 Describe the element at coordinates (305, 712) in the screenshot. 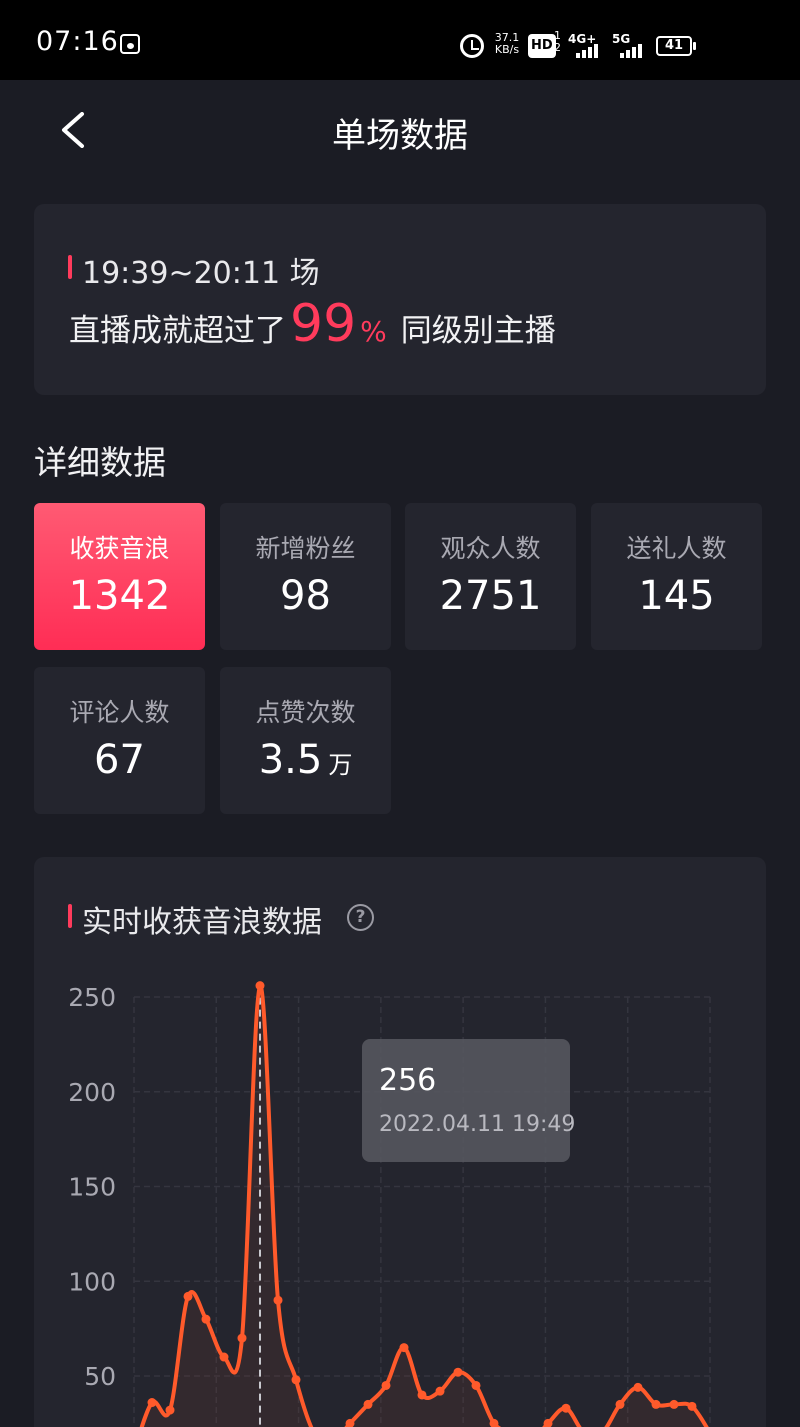

I see `stat-label: 点赞次数` at that location.